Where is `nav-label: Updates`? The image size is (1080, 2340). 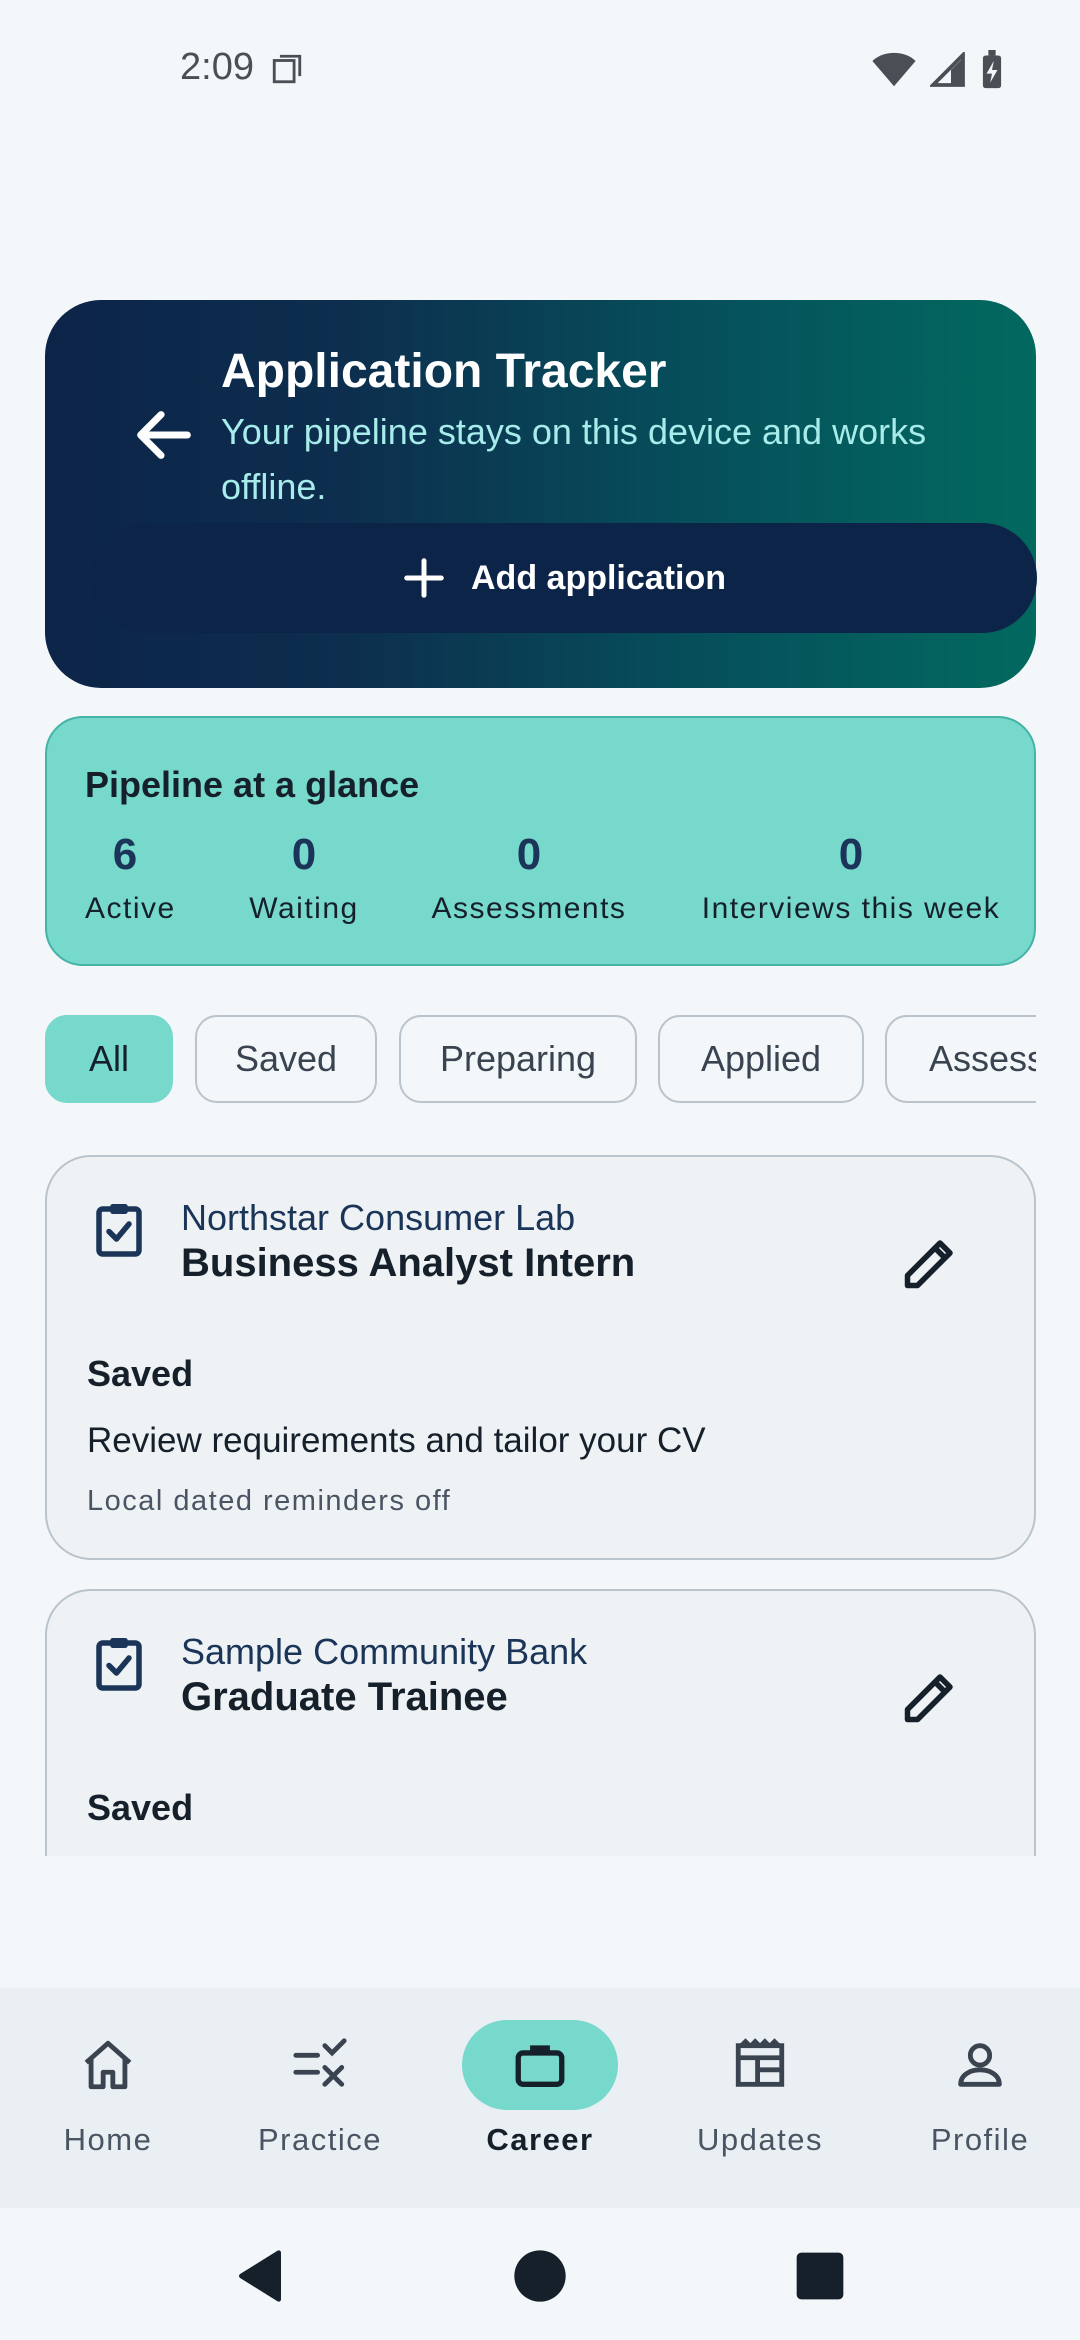
nav-label: Updates is located at coordinates (760, 2139).